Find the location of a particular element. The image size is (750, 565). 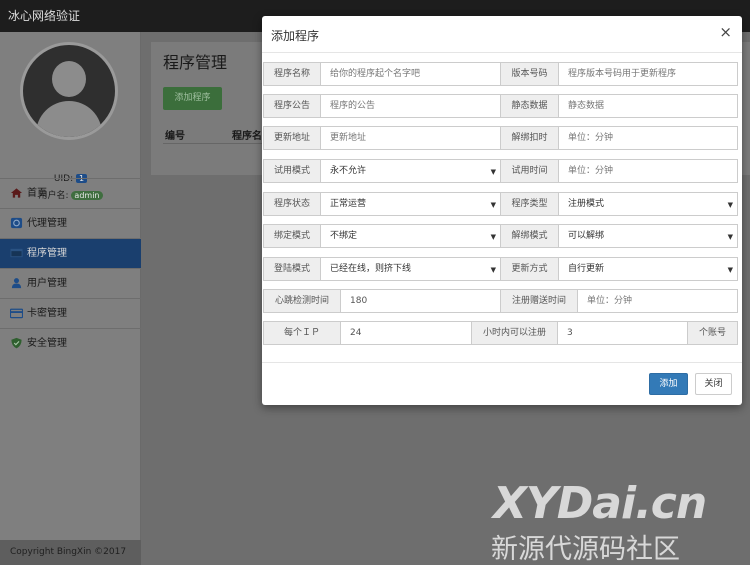

sidebar-item-users: 用户管理 is located at coordinates (70, 283).